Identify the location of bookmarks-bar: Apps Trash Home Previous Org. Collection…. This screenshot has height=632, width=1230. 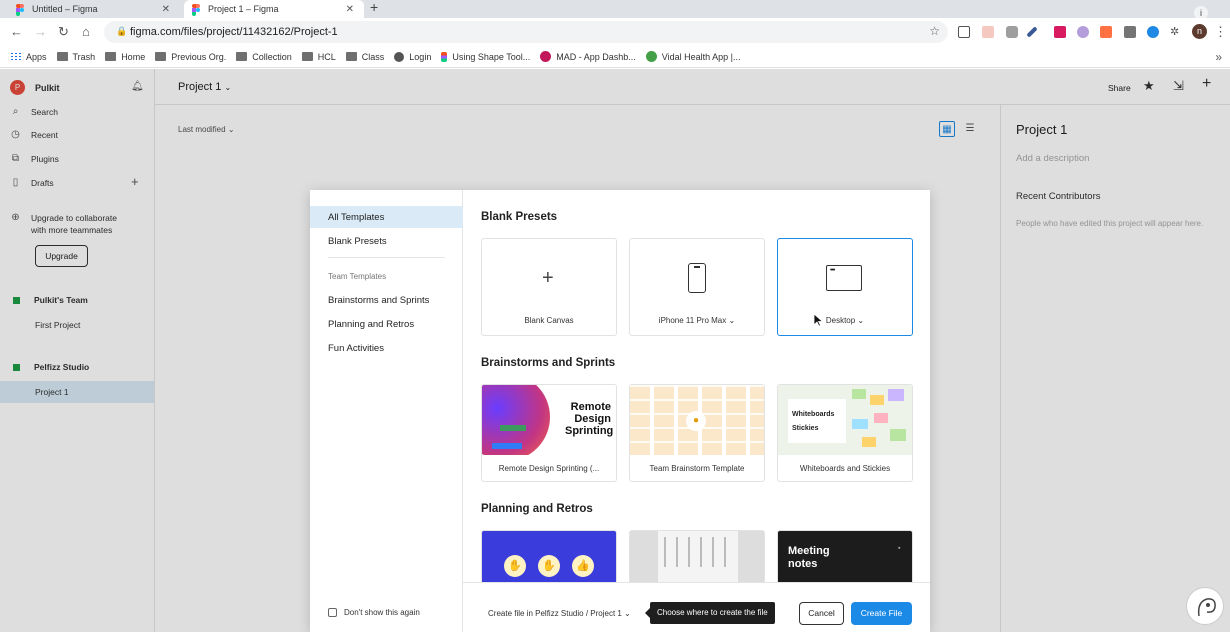
(615, 57).